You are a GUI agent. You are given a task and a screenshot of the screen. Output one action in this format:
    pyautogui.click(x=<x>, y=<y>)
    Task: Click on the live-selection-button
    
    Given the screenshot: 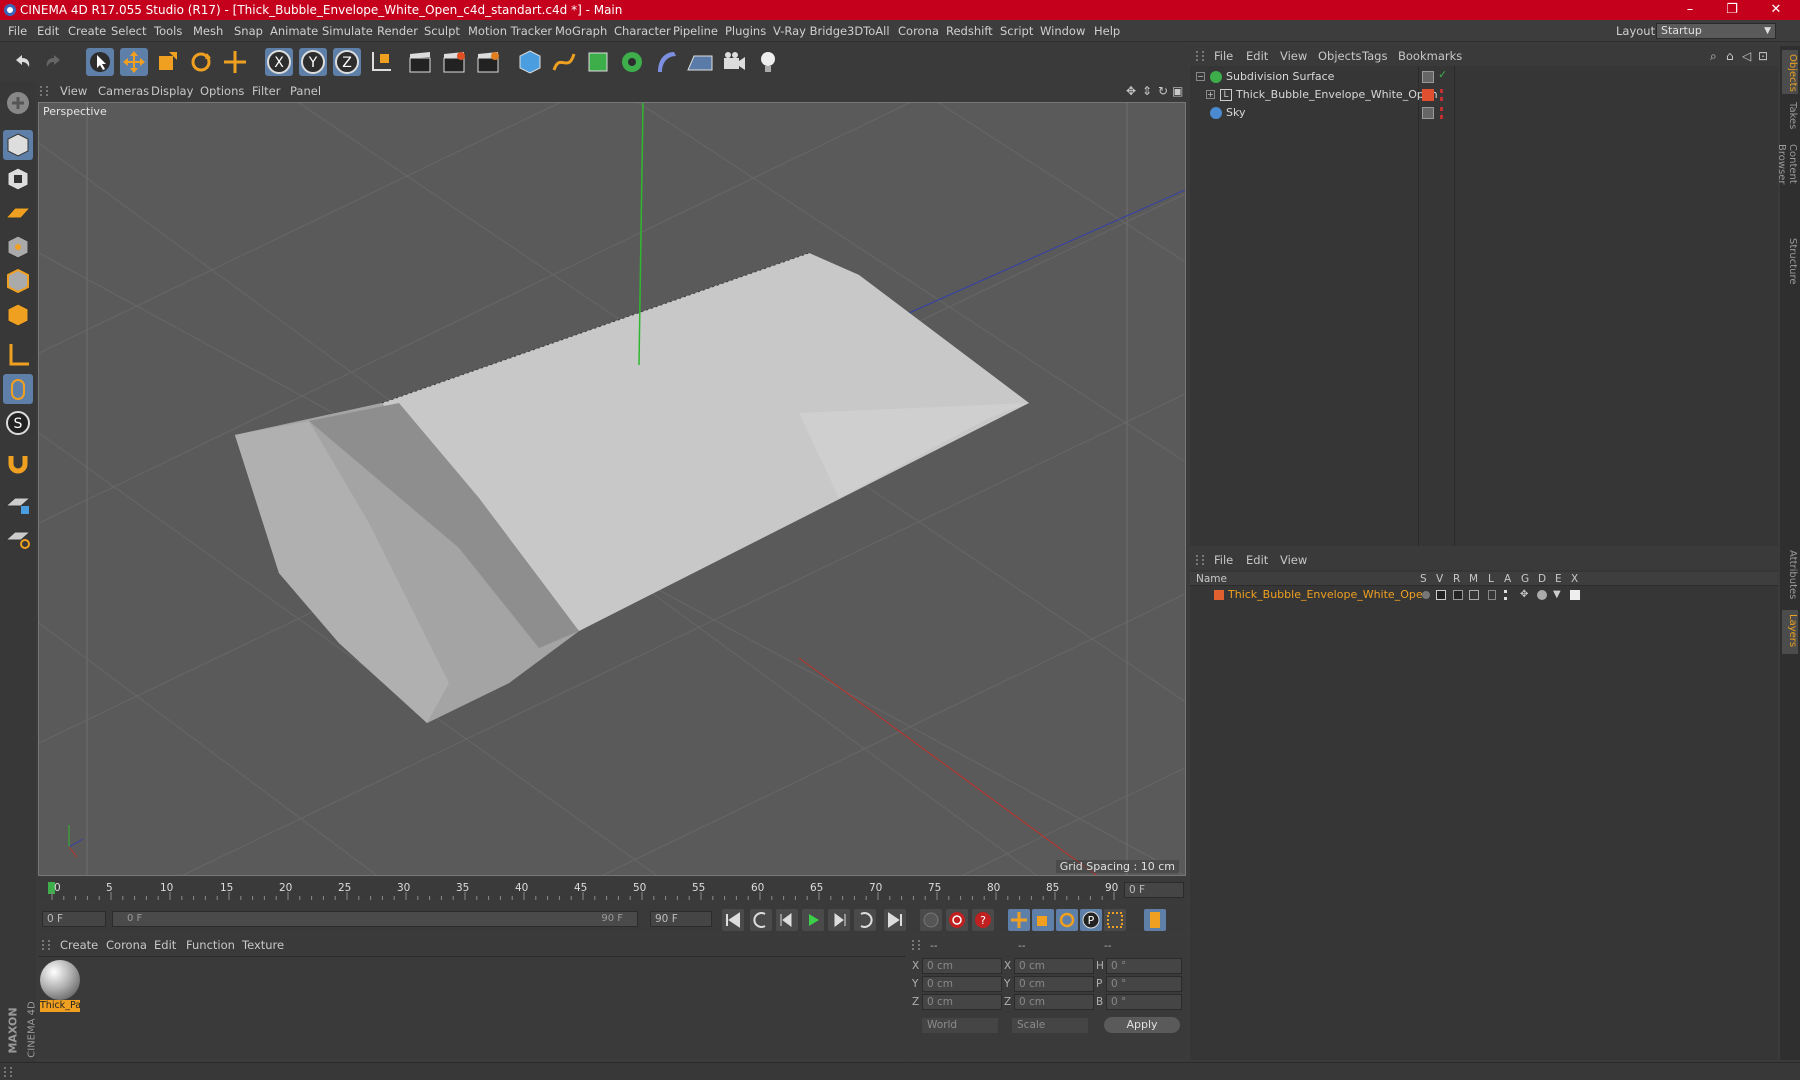 What is the action you would take?
    pyautogui.click(x=235, y=62)
    